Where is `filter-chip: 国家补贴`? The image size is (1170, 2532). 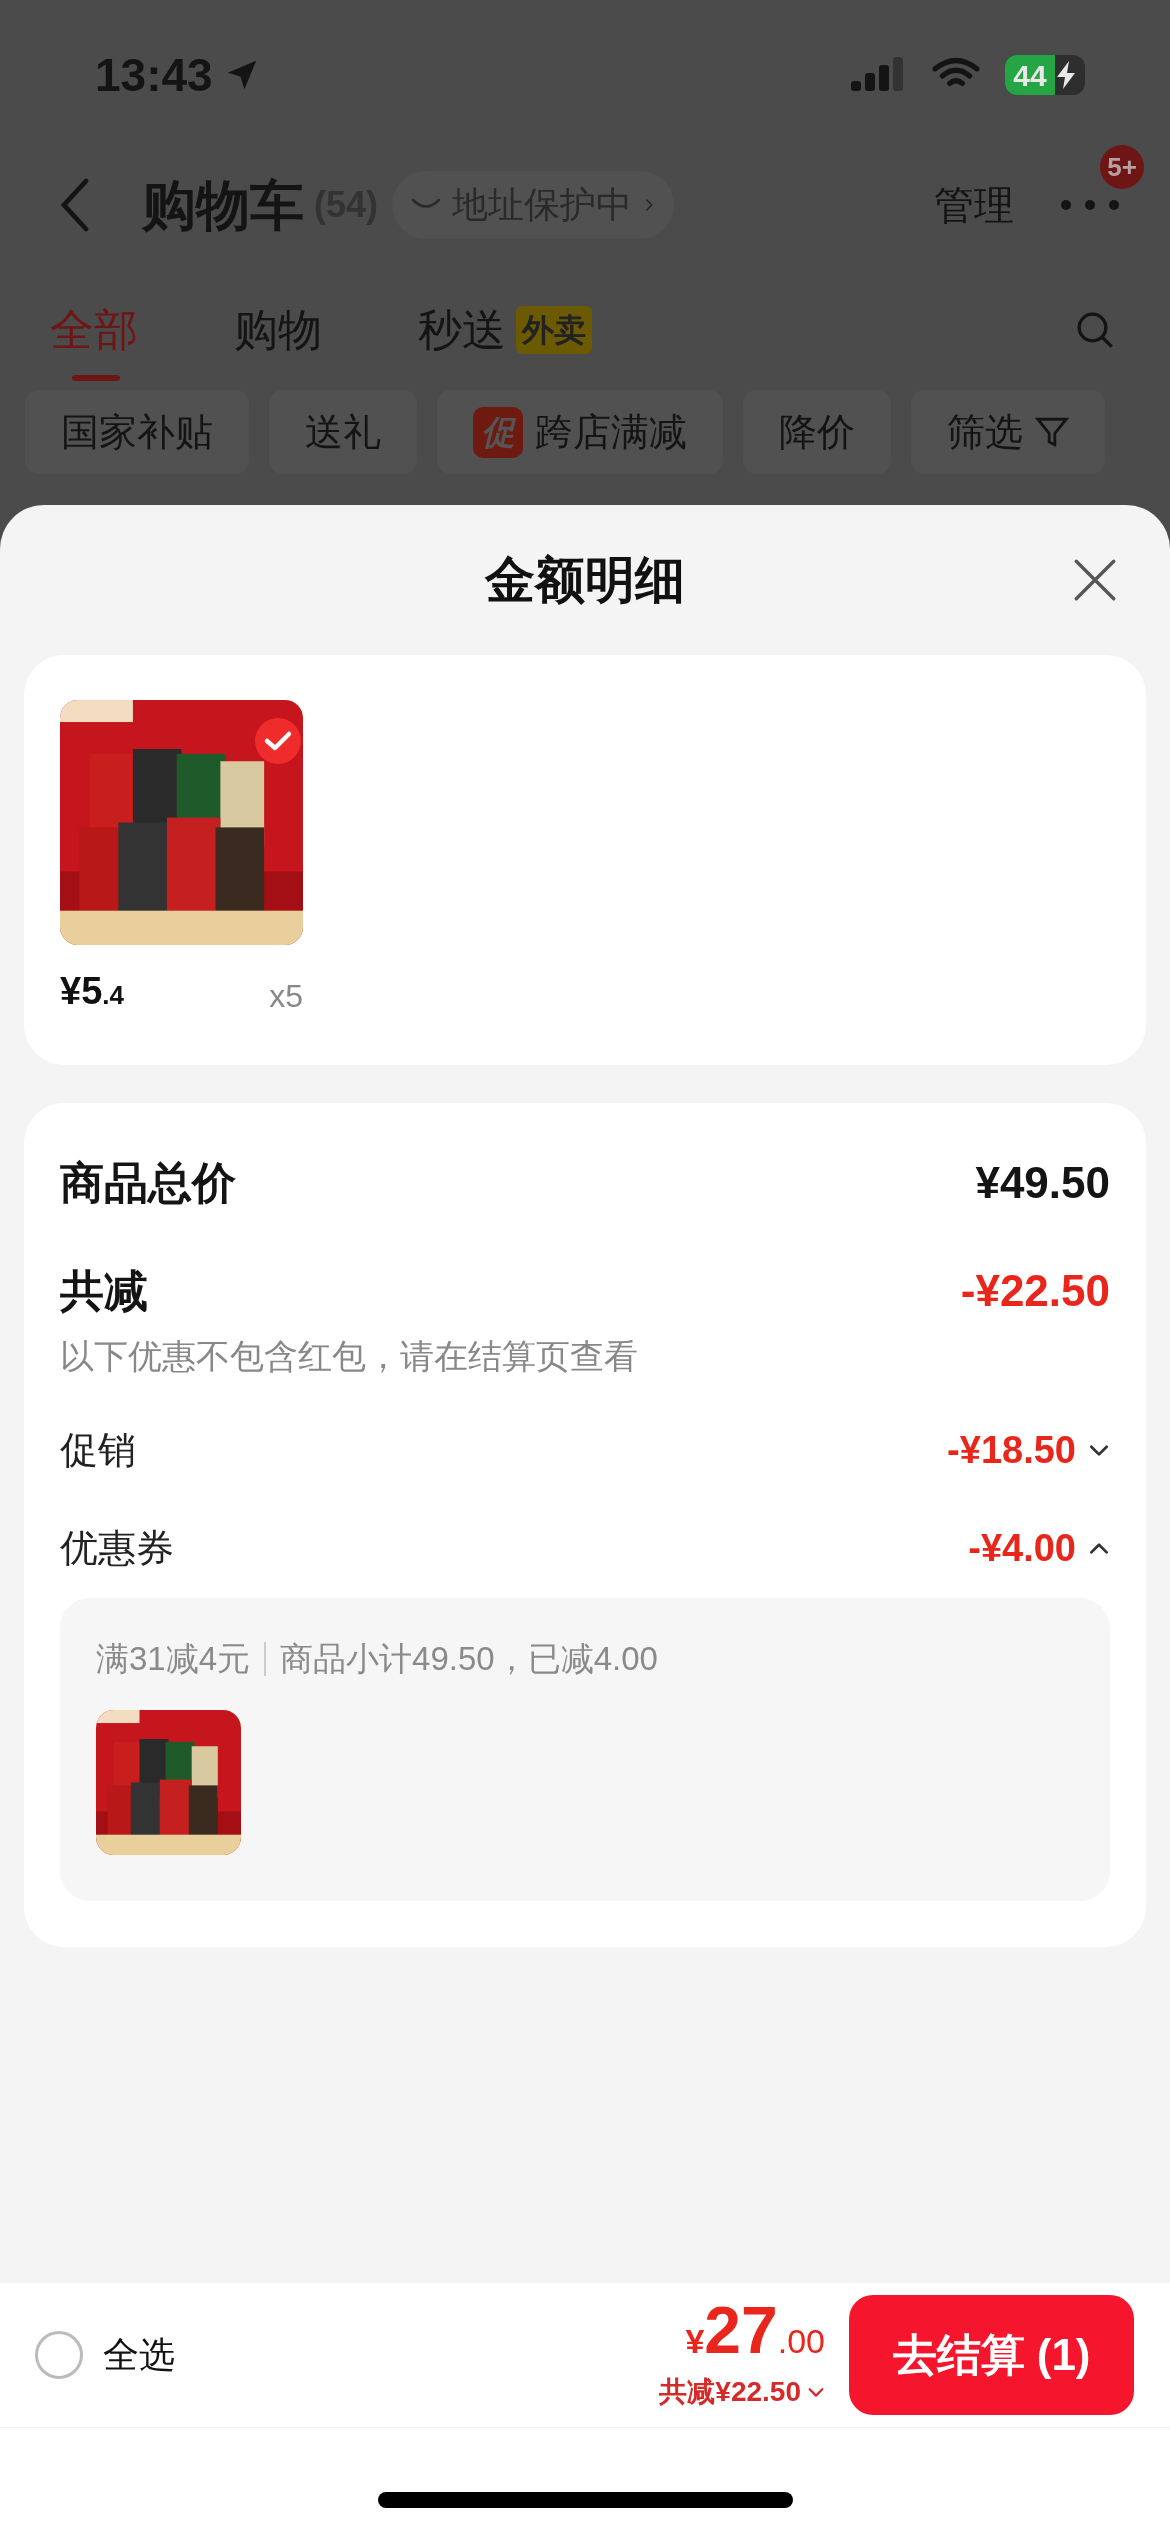
filter-chip: 国家补贴 is located at coordinates (137, 432).